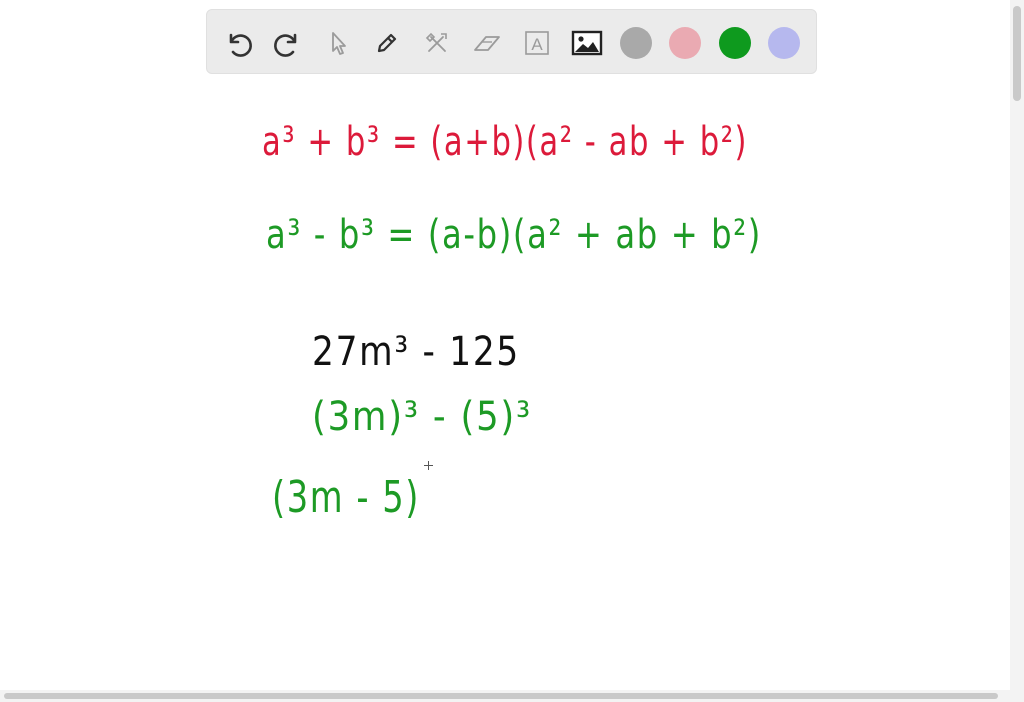 The image size is (1024, 702). I want to click on horizontal-scroll-thumb, so click(501, 696).